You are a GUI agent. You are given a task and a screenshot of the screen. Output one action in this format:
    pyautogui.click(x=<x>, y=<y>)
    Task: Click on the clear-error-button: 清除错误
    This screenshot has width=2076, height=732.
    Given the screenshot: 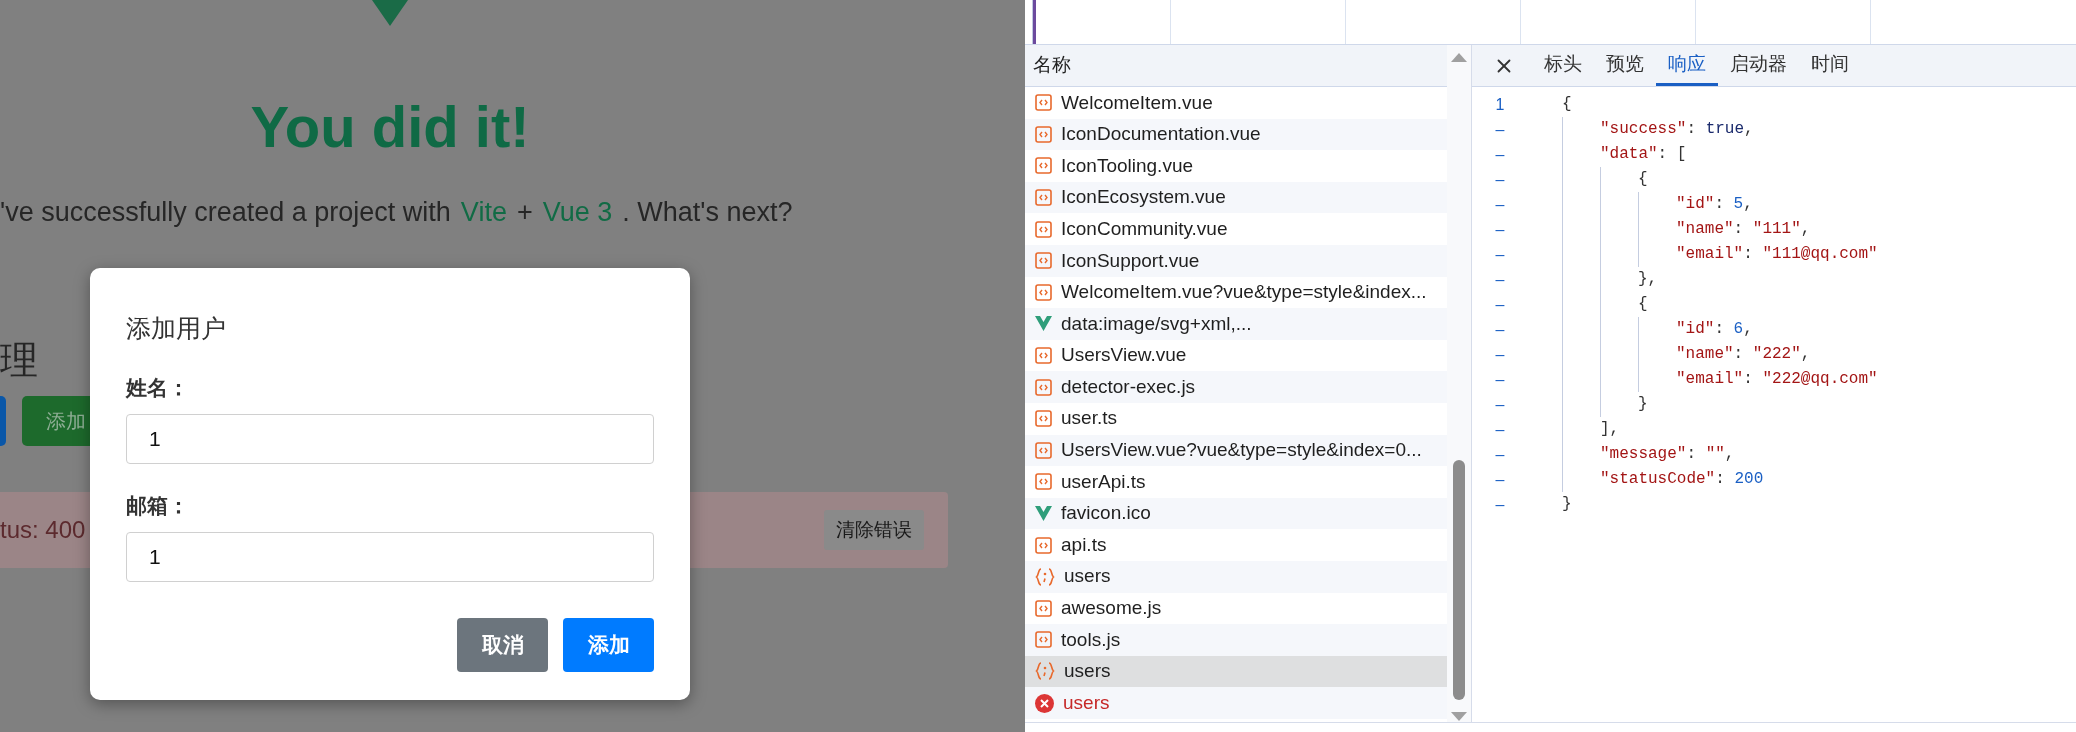 What is the action you would take?
    pyautogui.click(x=874, y=530)
    